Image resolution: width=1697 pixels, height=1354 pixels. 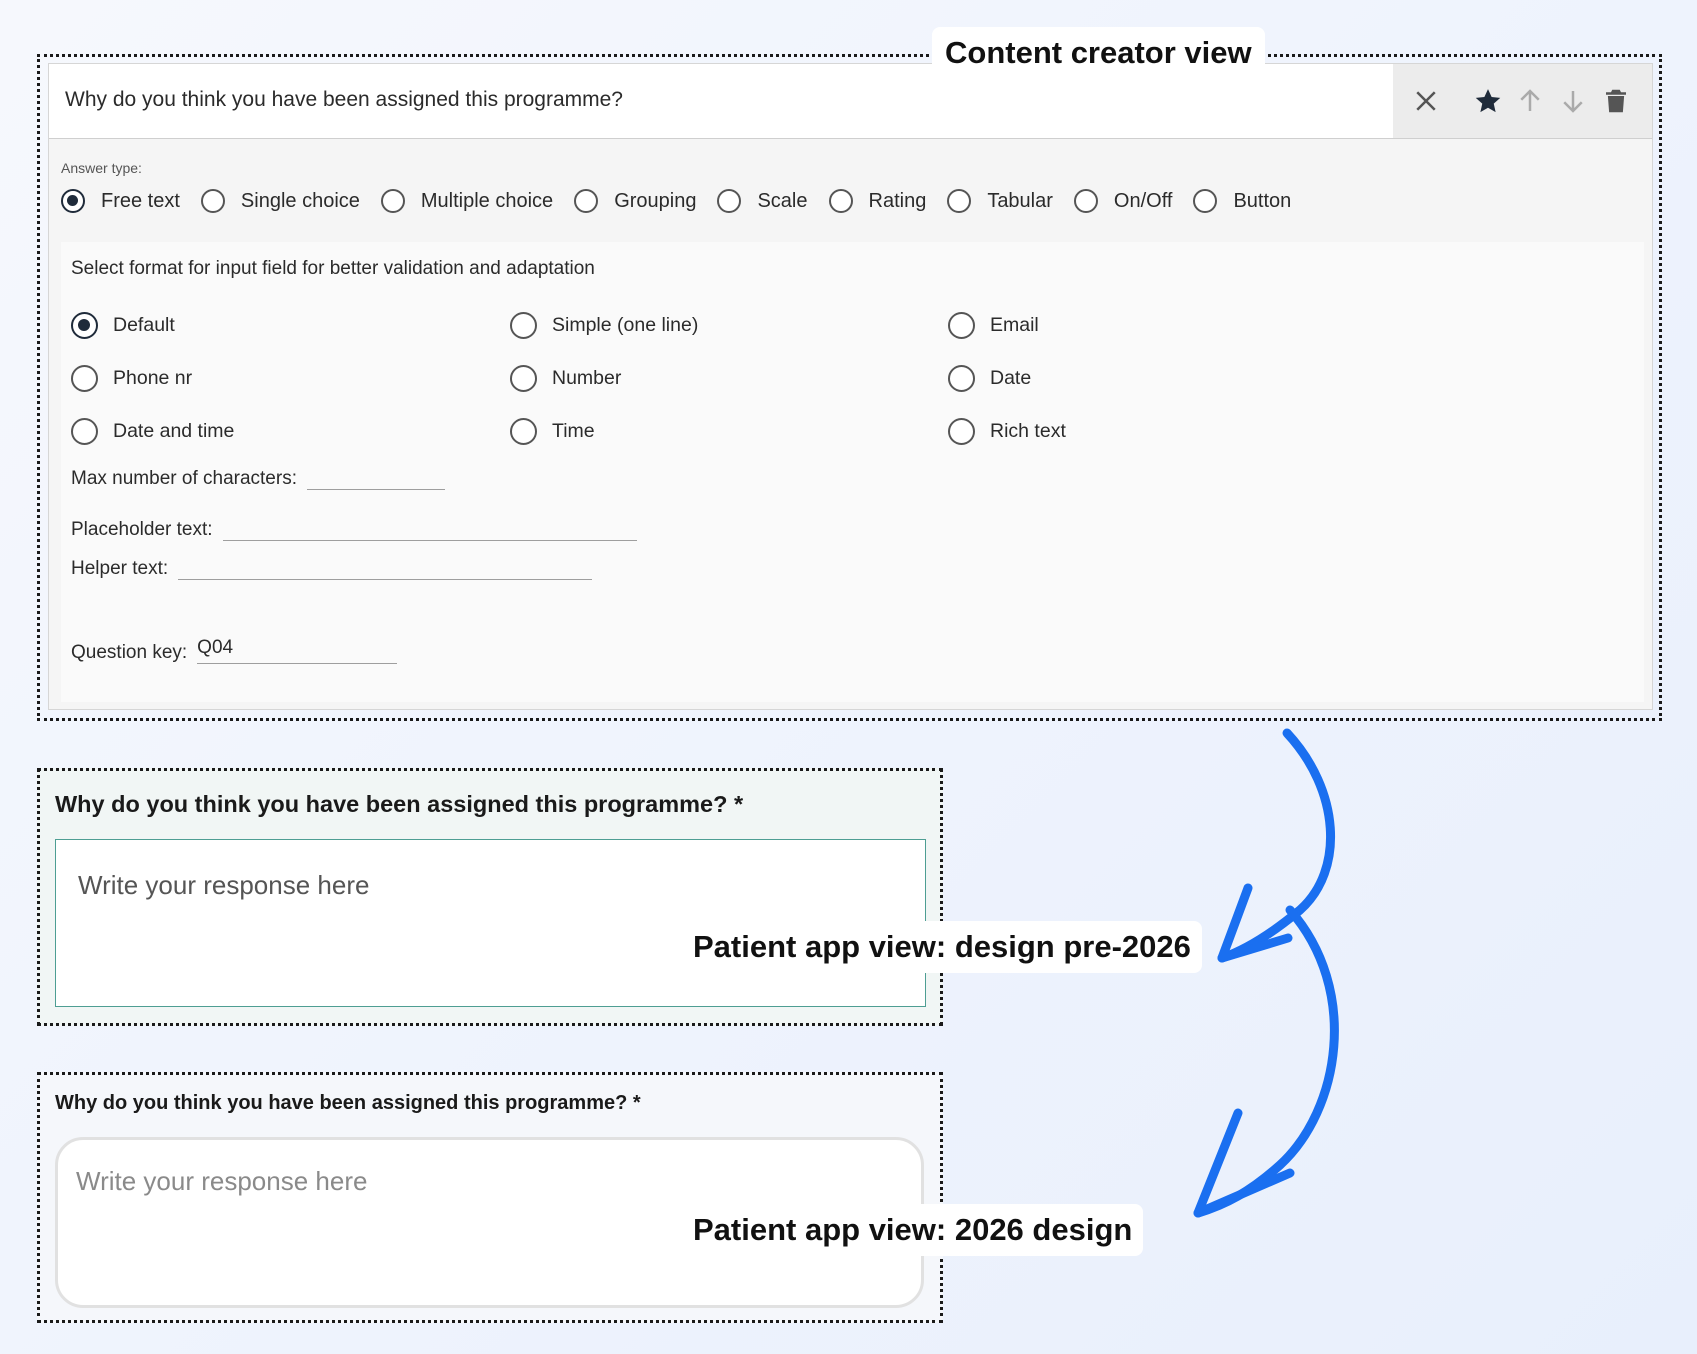 I want to click on question-toolbar, so click(x=1522, y=101).